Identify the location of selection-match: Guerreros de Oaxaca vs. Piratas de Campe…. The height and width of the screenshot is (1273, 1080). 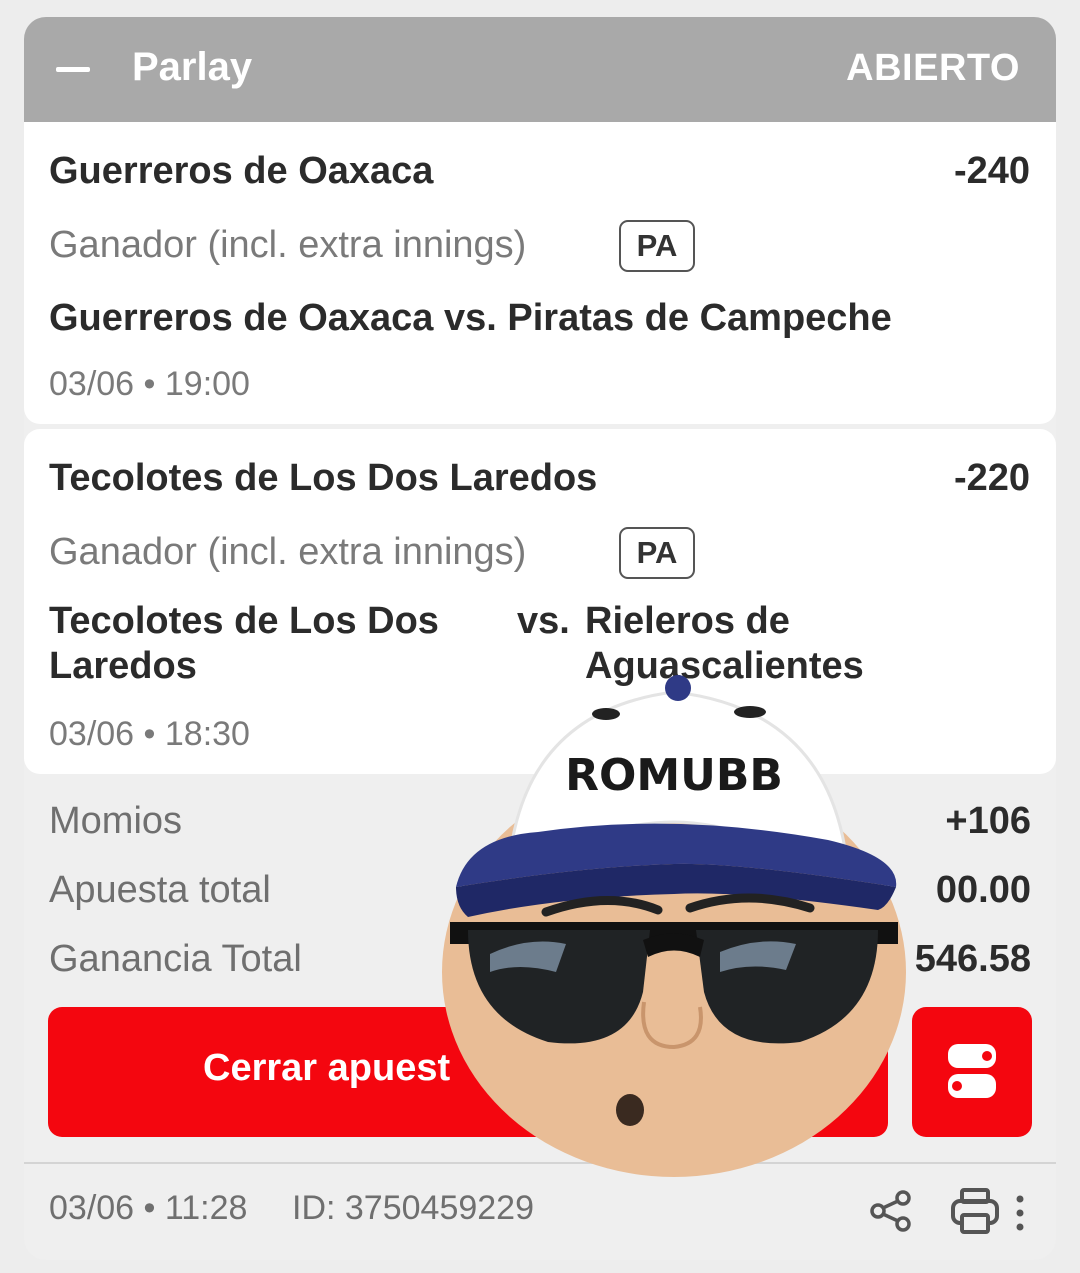
(470, 318).